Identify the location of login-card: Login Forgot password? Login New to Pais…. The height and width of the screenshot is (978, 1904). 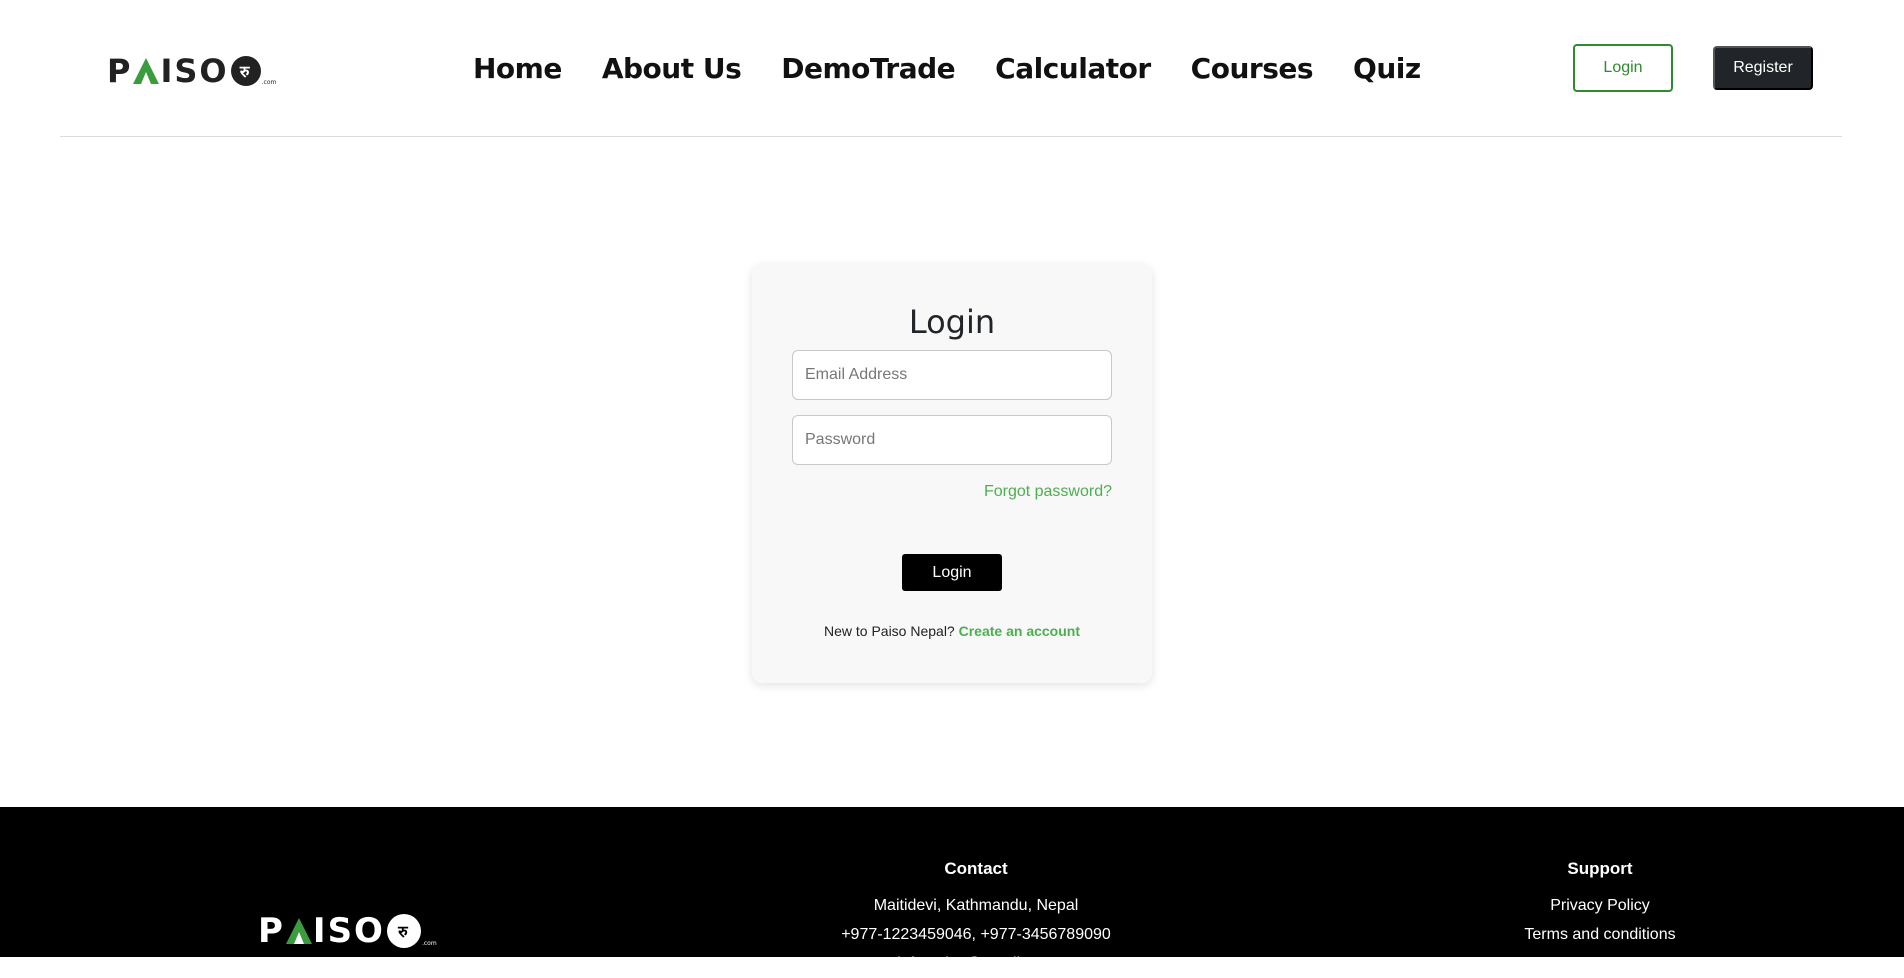
(952, 474).